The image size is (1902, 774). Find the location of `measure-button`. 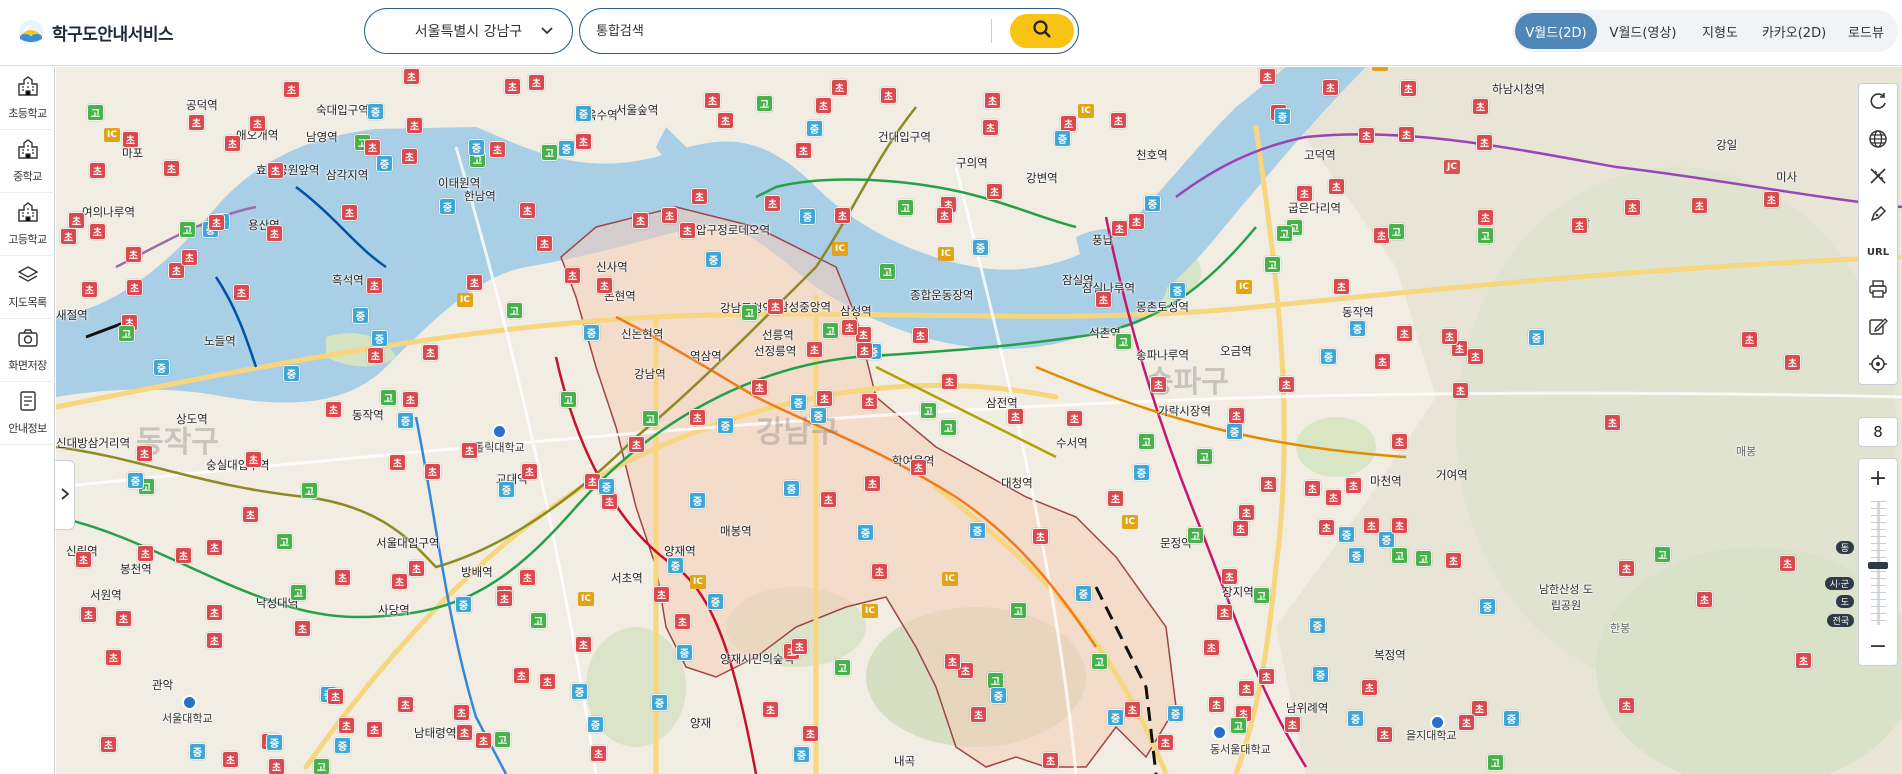

measure-button is located at coordinates (1878, 178).